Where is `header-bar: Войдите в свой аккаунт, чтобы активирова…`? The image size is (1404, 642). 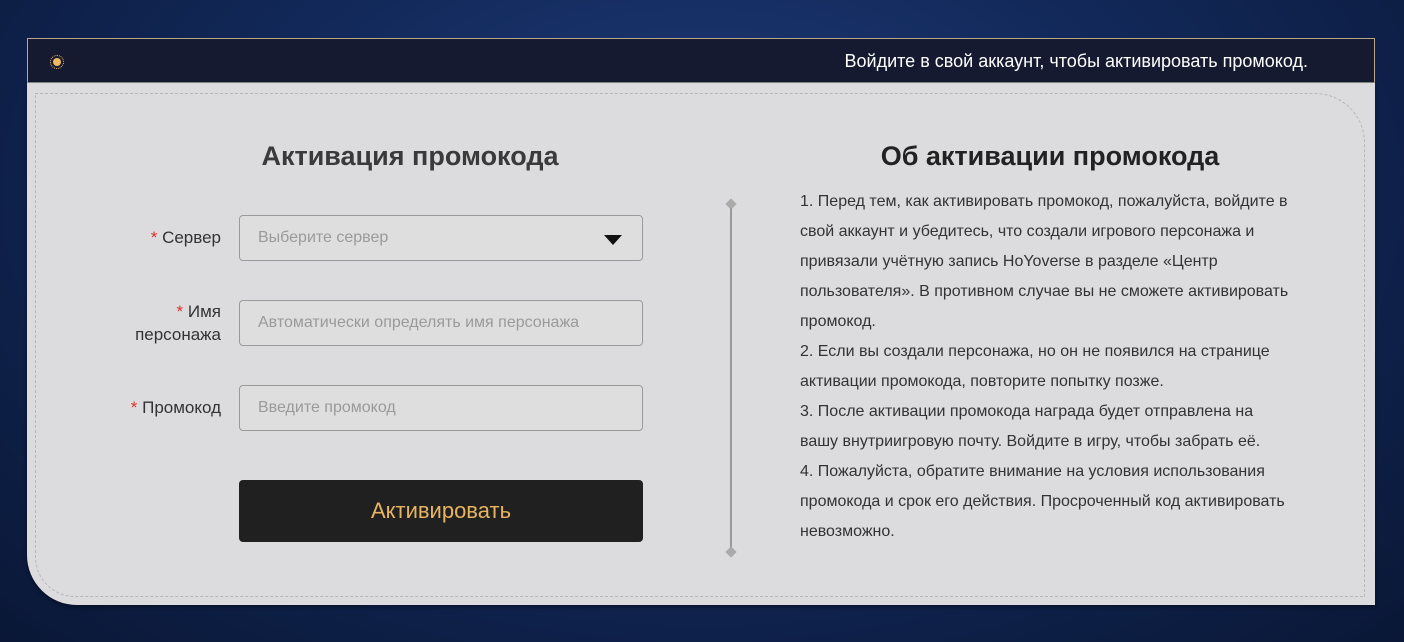 header-bar: Войдите в свой аккаунт, чтобы активирова… is located at coordinates (701, 60).